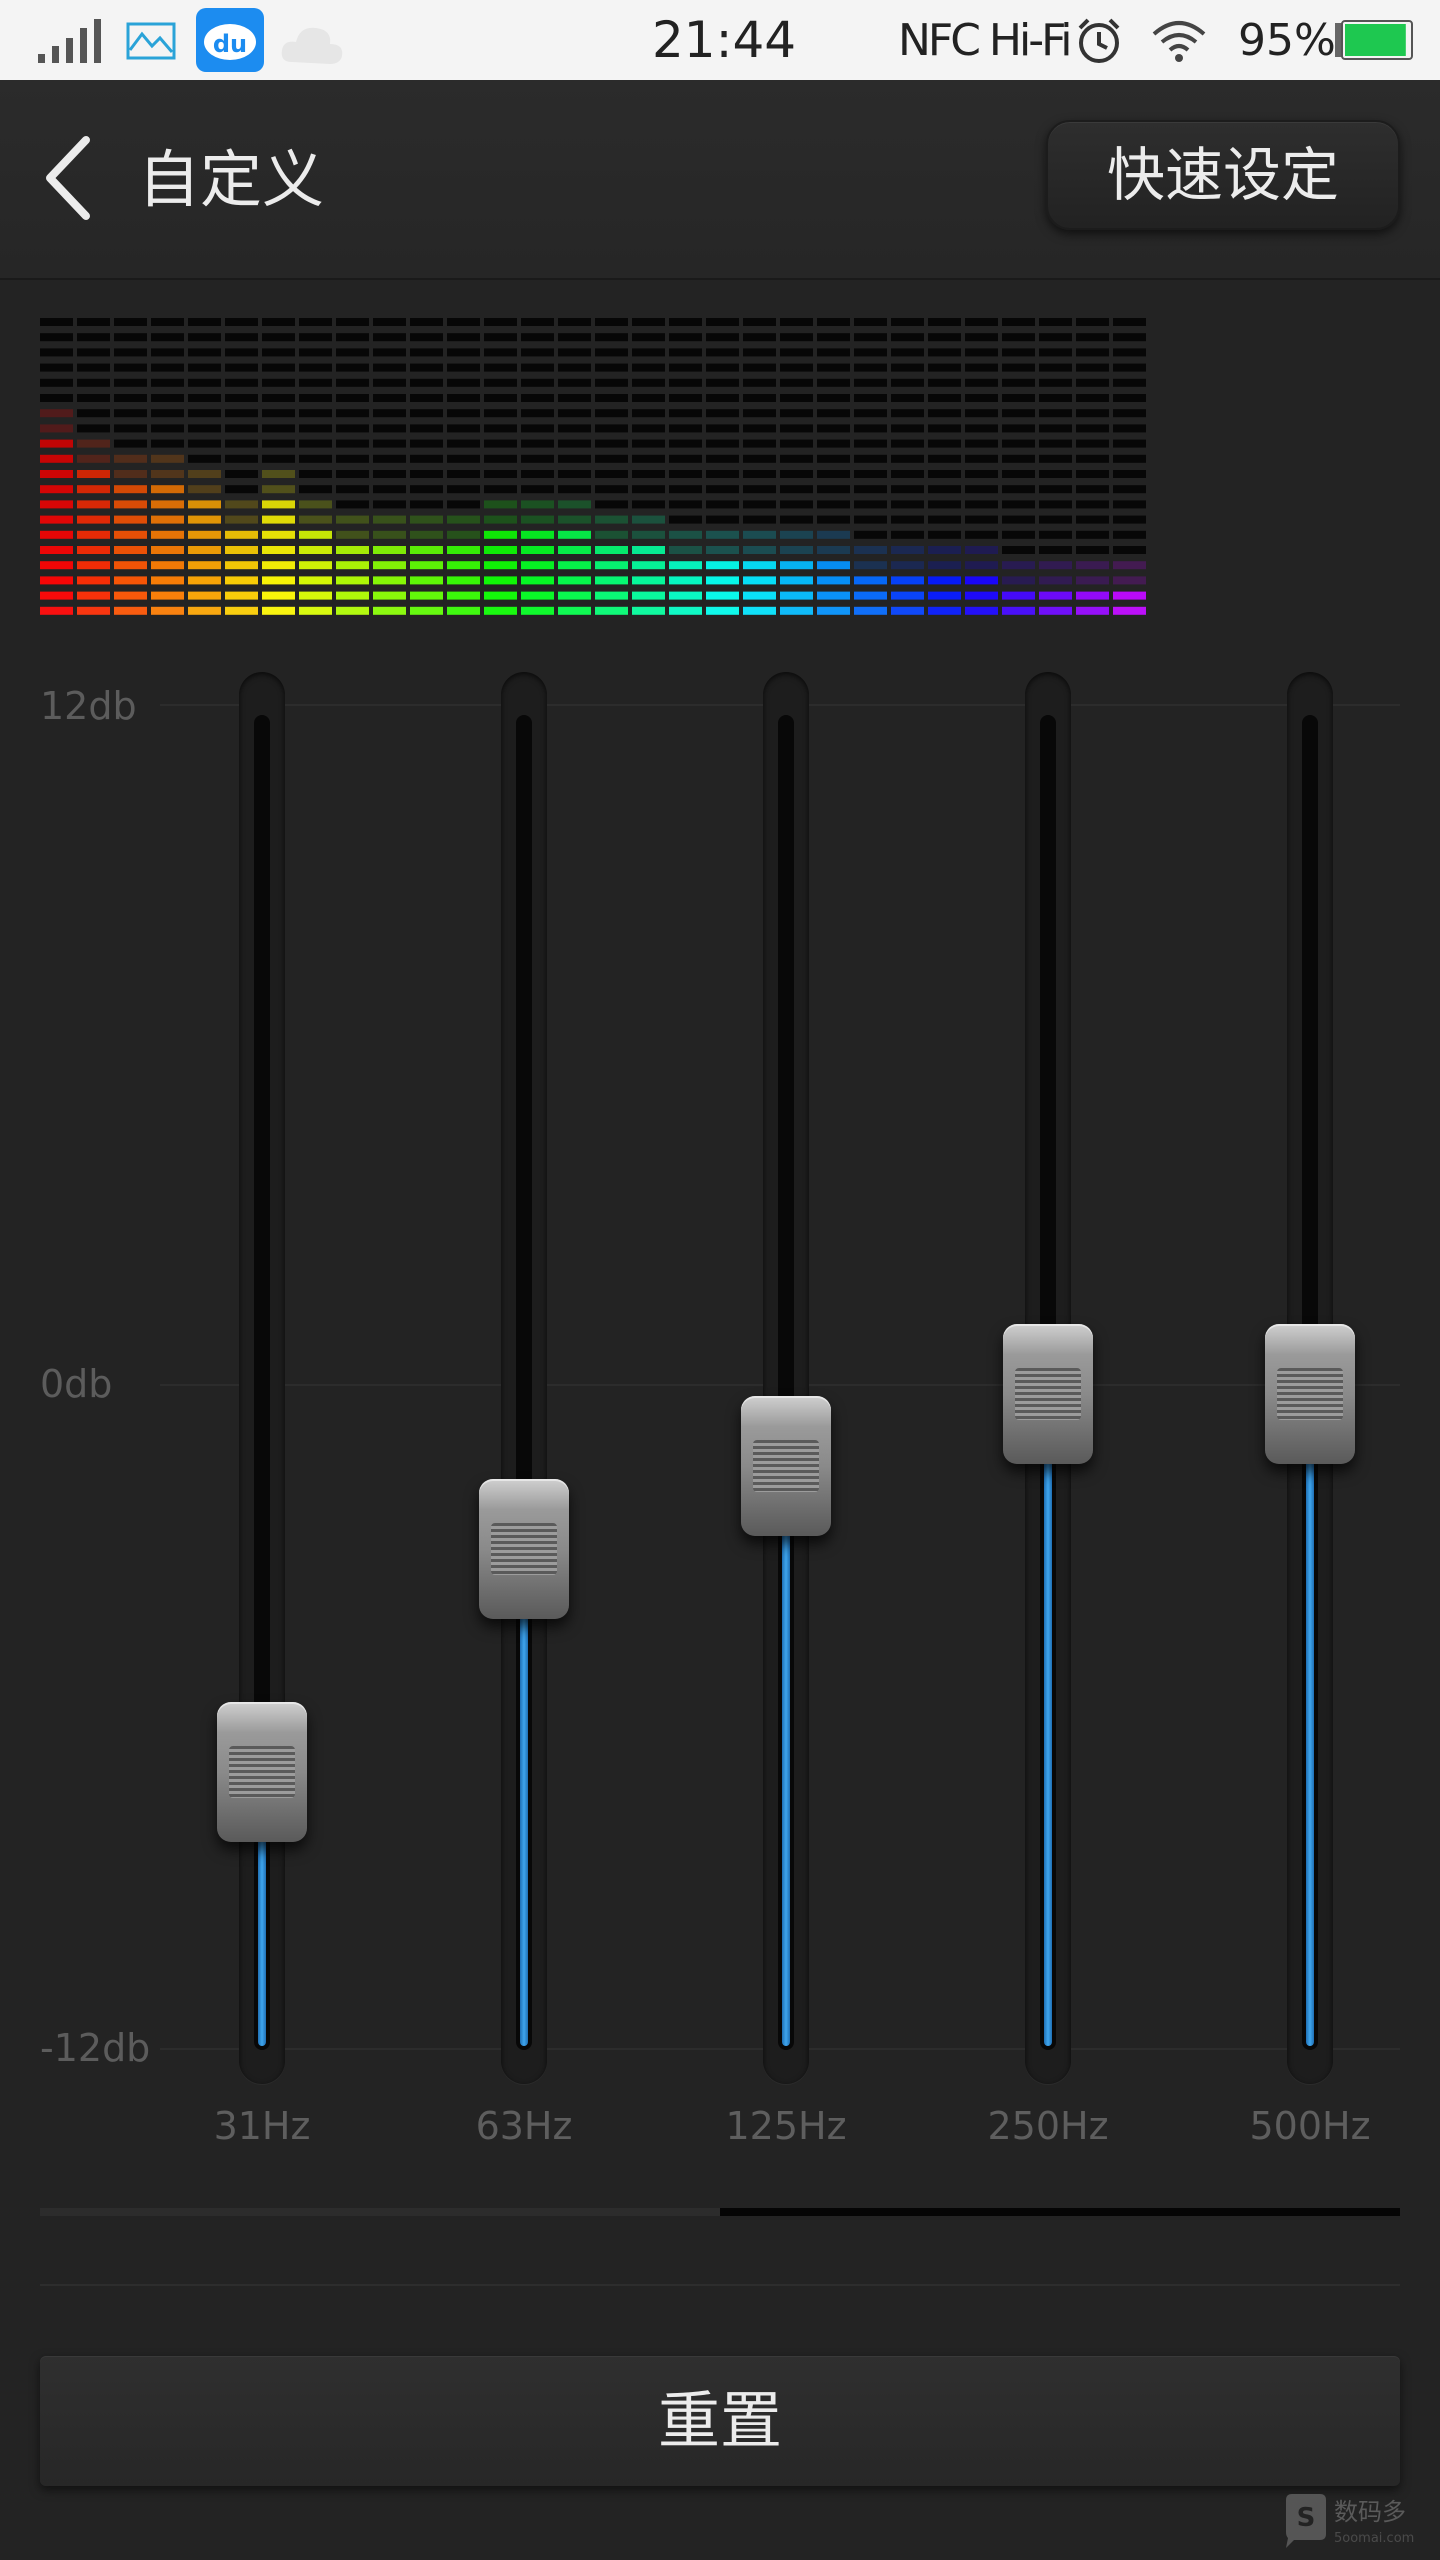 Image resolution: width=1440 pixels, height=2560 pixels. I want to click on baidu-du-icon: du, so click(230, 40).